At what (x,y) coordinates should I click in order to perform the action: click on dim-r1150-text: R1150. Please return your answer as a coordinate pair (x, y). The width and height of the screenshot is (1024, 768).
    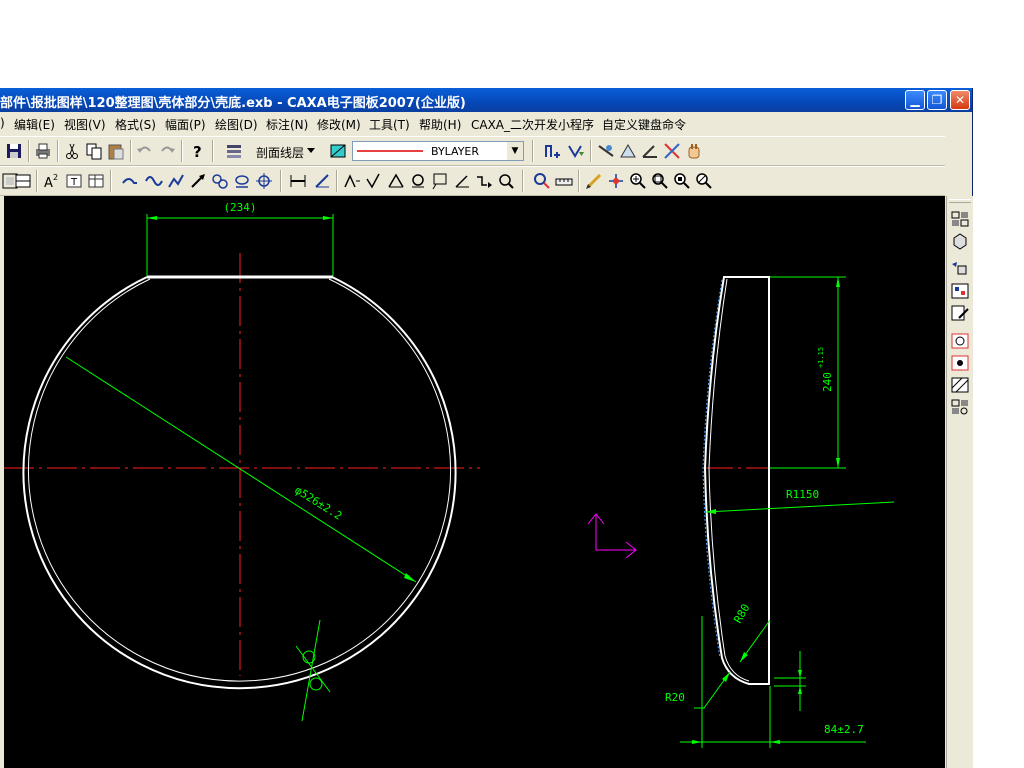
    Looking at the image, I should click on (802, 494).